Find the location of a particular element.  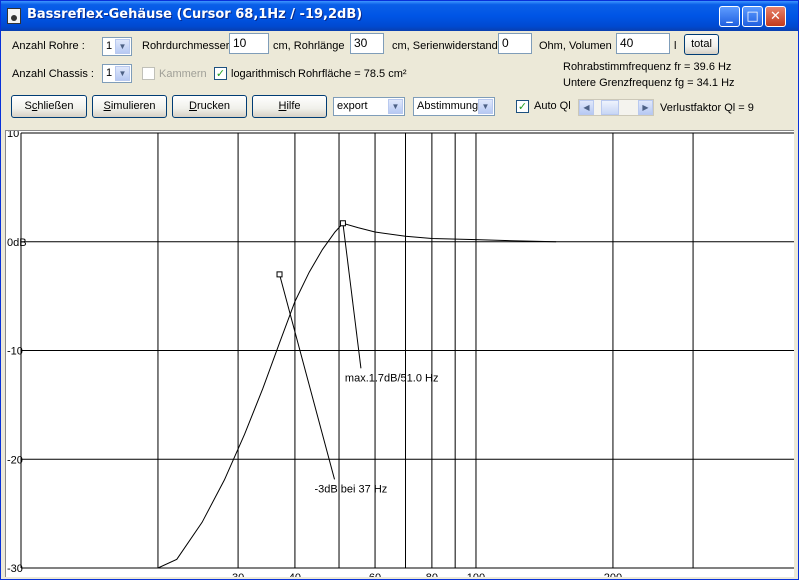

drucken-button: Drucken is located at coordinates (209, 106).